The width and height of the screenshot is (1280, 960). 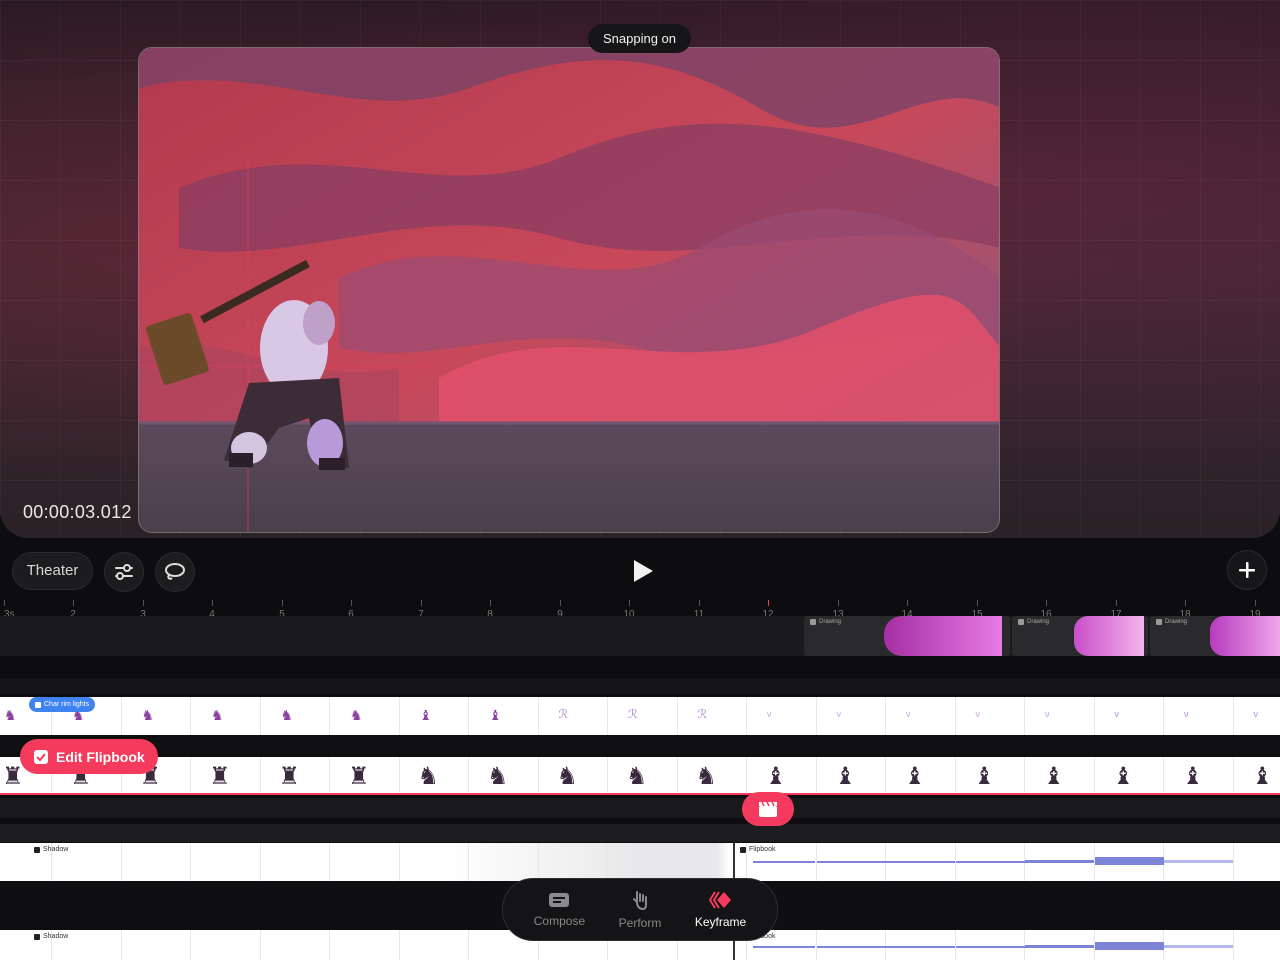 I want to click on play-button, so click(x=642, y=571).